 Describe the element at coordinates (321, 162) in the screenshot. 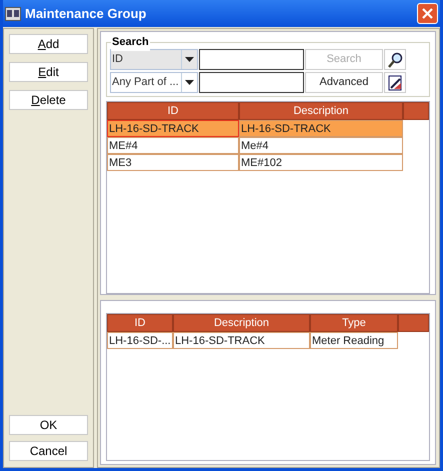

I see `table-cell: ME#102` at that location.